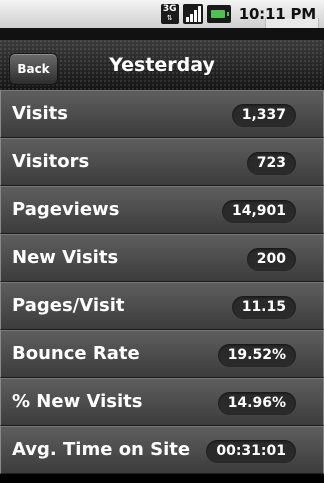 The width and height of the screenshot is (324, 483). What do you see at coordinates (251, 451) in the screenshot?
I see `metric-value-badge: 00:31:01` at bounding box center [251, 451].